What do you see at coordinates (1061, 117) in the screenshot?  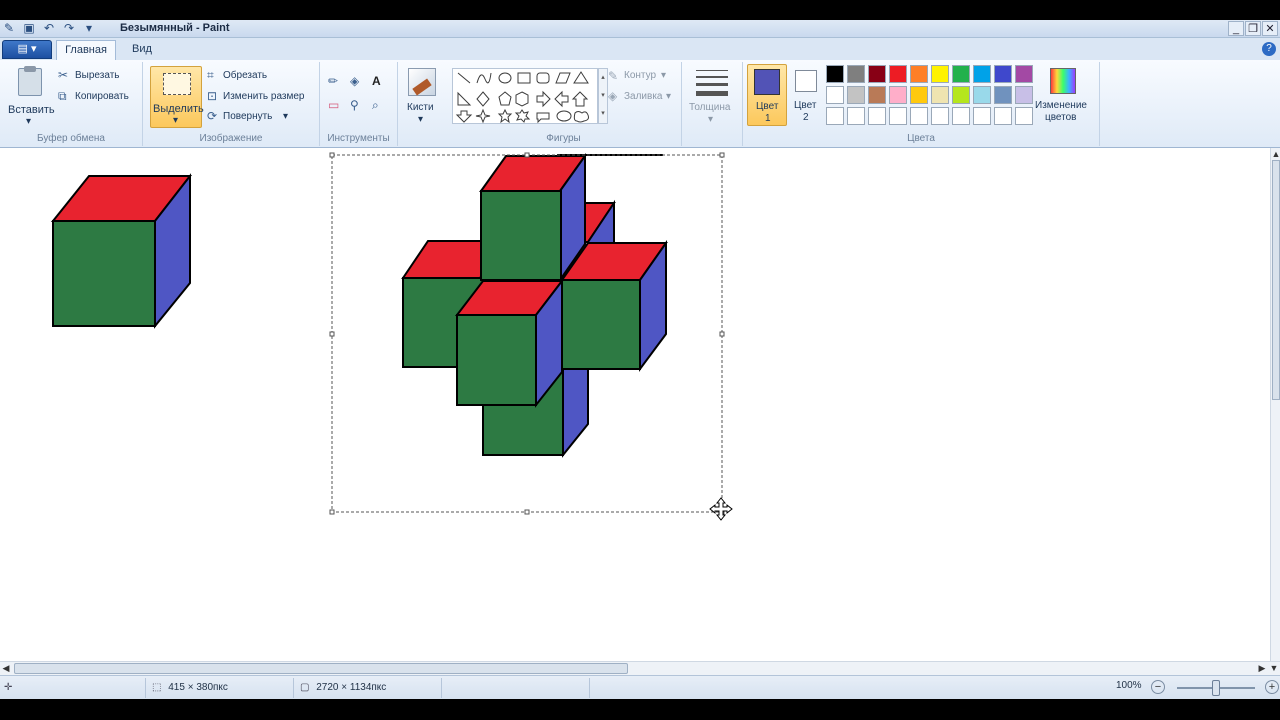 I see `edit-colors-label-b: цветов` at bounding box center [1061, 117].